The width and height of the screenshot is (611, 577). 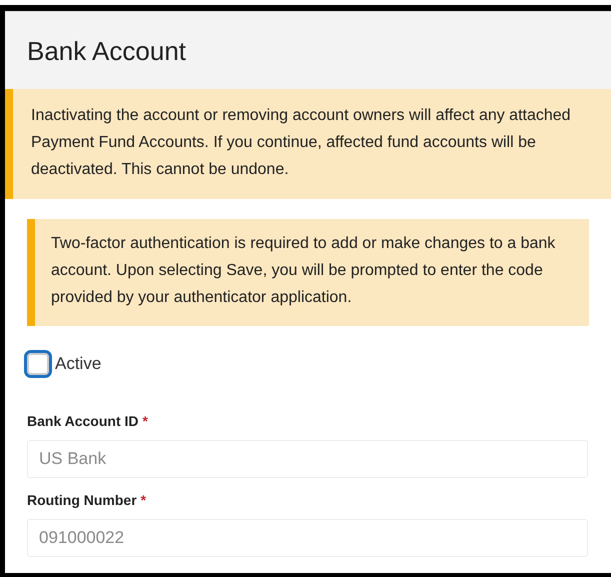 What do you see at coordinates (307, 538) in the screenshot?
I see `text-field: 091000022` at bounding box center [307, 538].